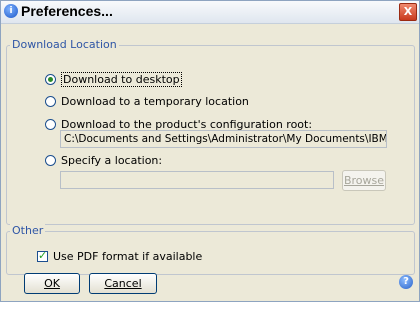  What do you see at coordinates (50, 124) in the screenshot?
I see `radio-button-config-root` at bounding box center [50, 124].